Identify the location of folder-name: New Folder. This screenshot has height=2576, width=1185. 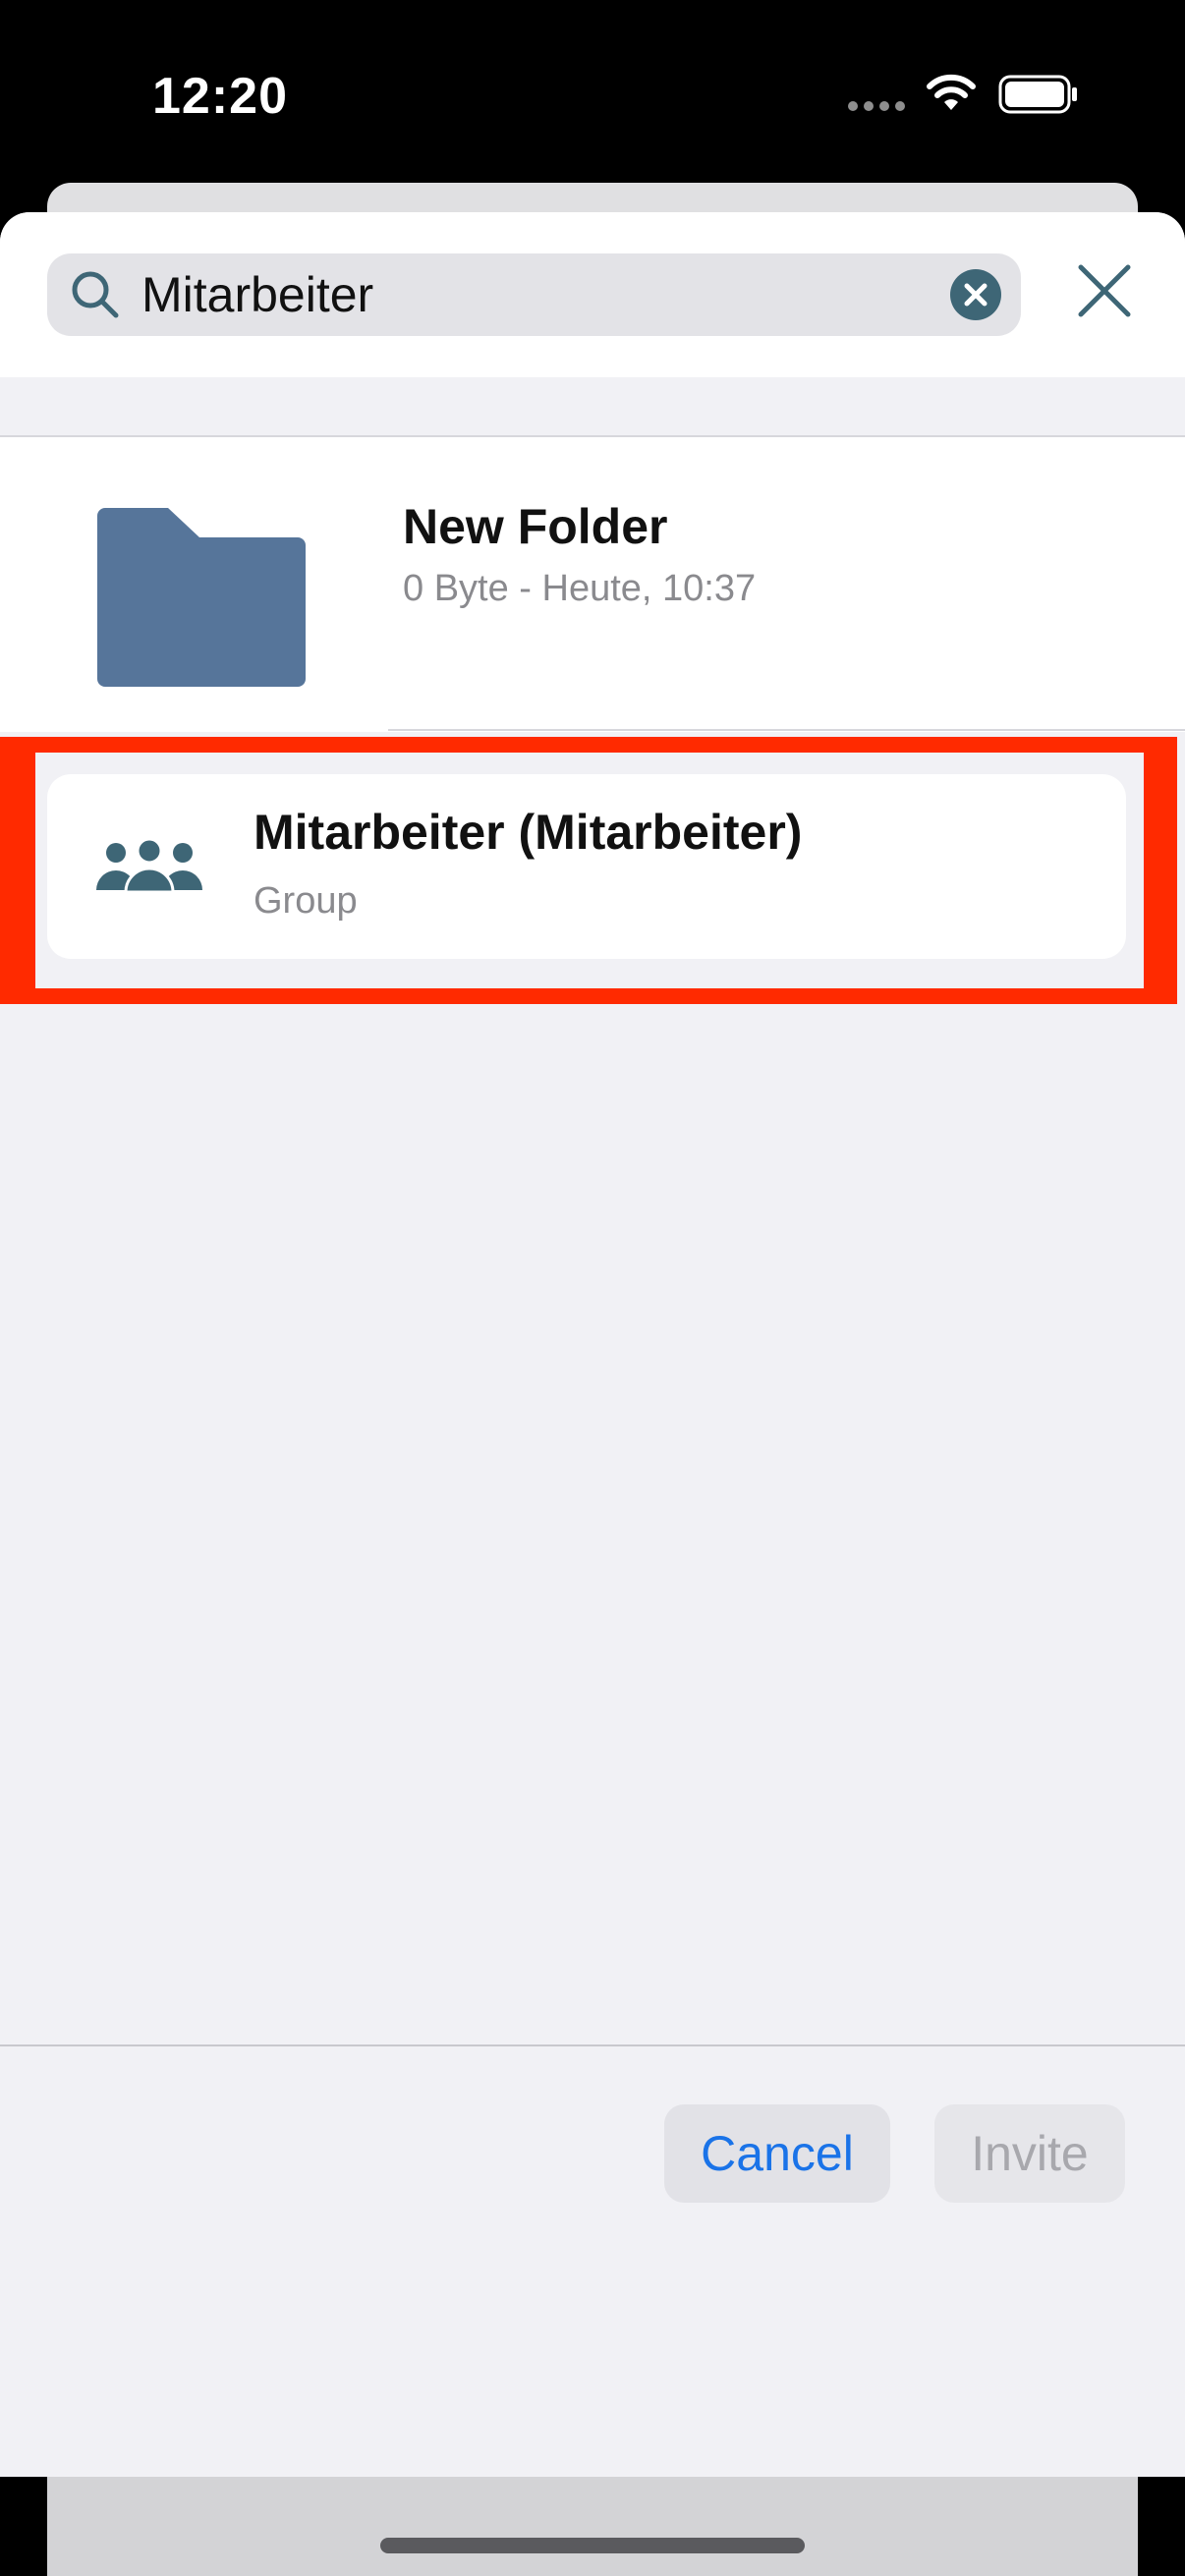
(536, 526).